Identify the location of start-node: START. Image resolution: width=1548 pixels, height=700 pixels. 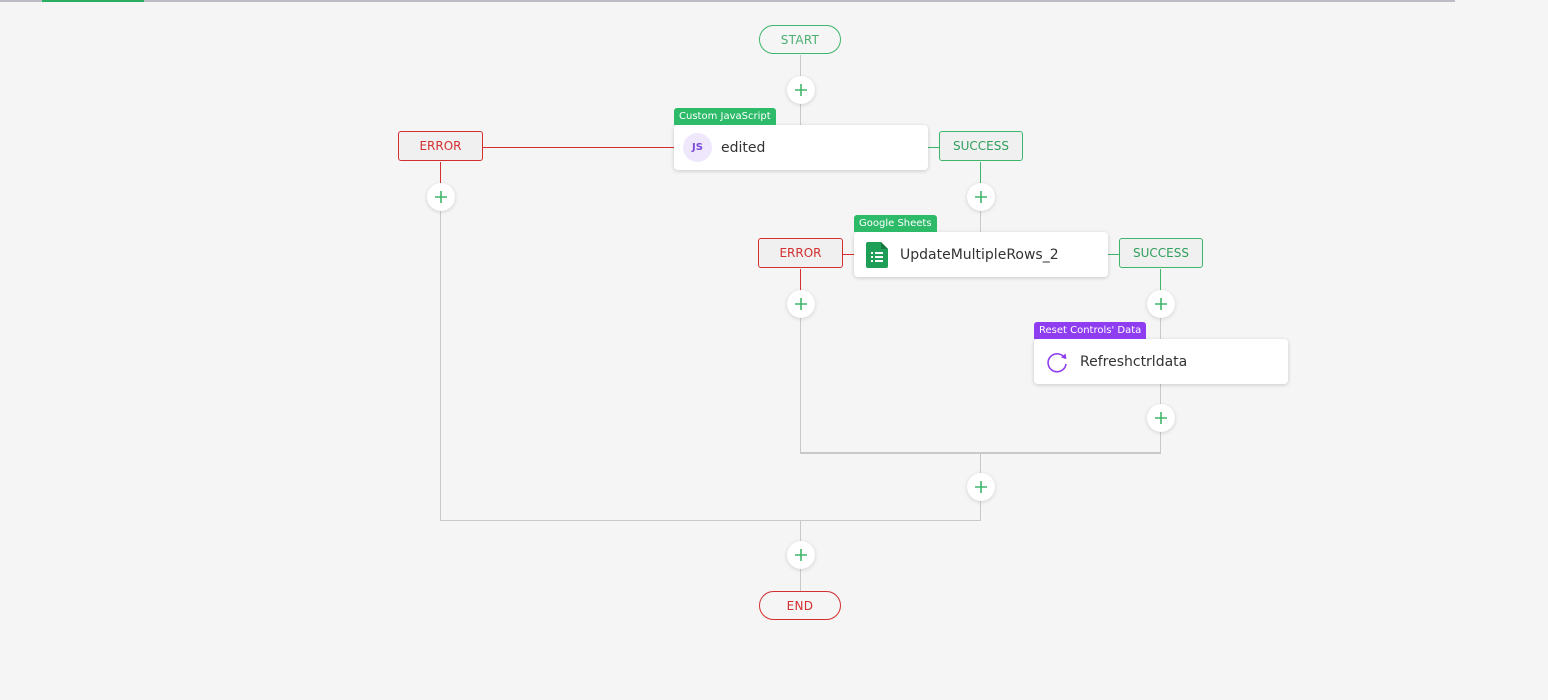
(800, 39).